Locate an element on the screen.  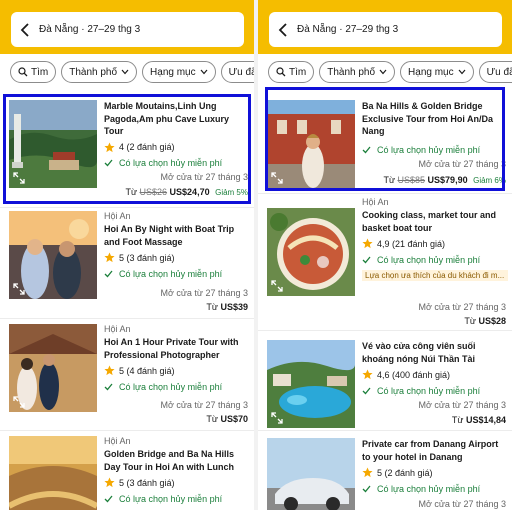
rating-row: 4,9 (21 đánh giá) is located at coordinates (435, 243).